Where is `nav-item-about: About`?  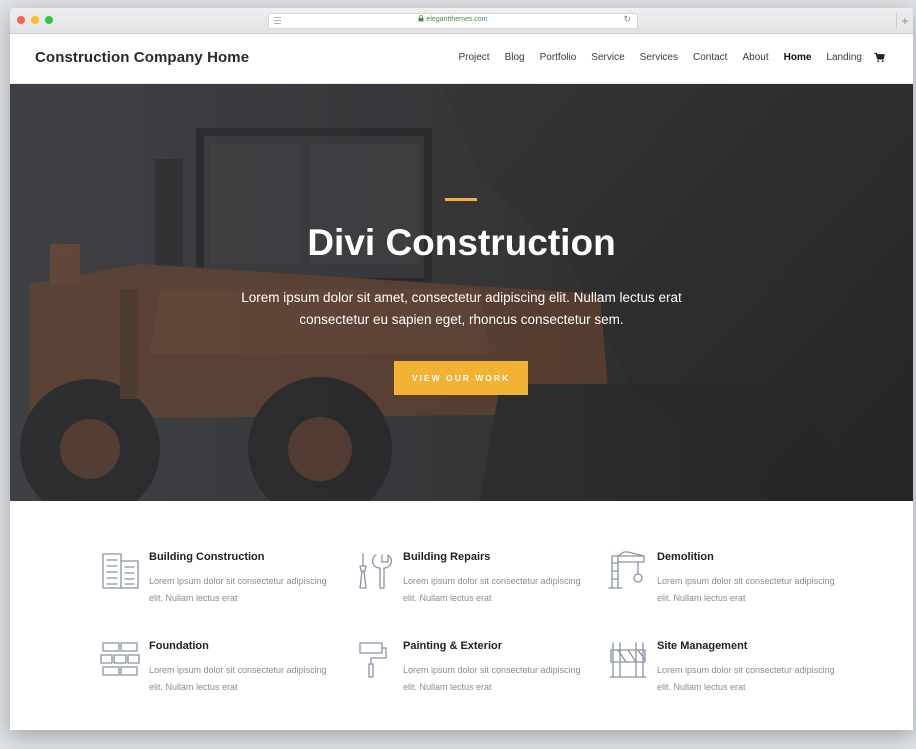
nav-item-about: About is located at coordinates (755, 57).